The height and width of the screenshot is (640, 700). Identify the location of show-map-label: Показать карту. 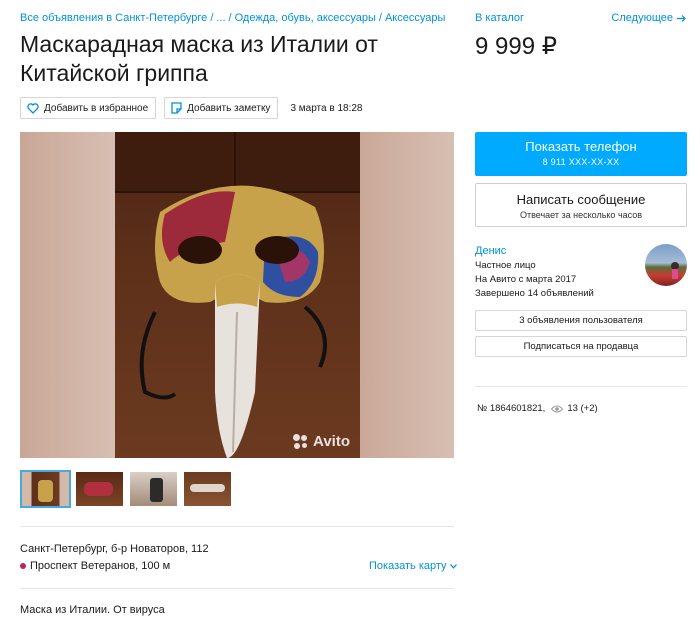
(408, 566).